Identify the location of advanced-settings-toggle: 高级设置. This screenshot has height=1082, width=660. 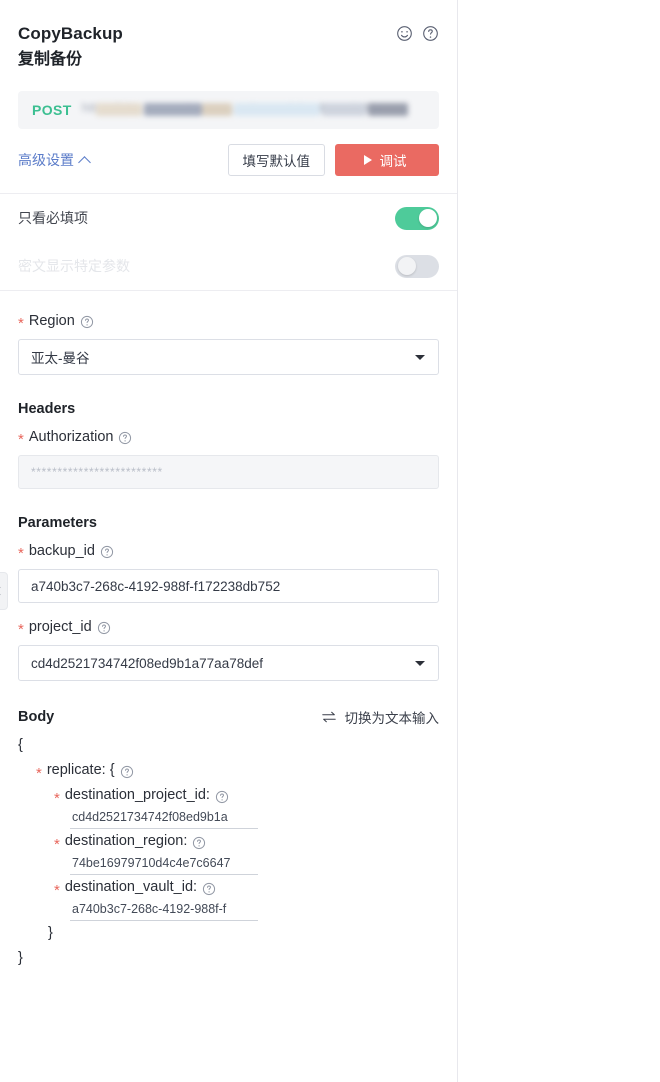
(54, 160).